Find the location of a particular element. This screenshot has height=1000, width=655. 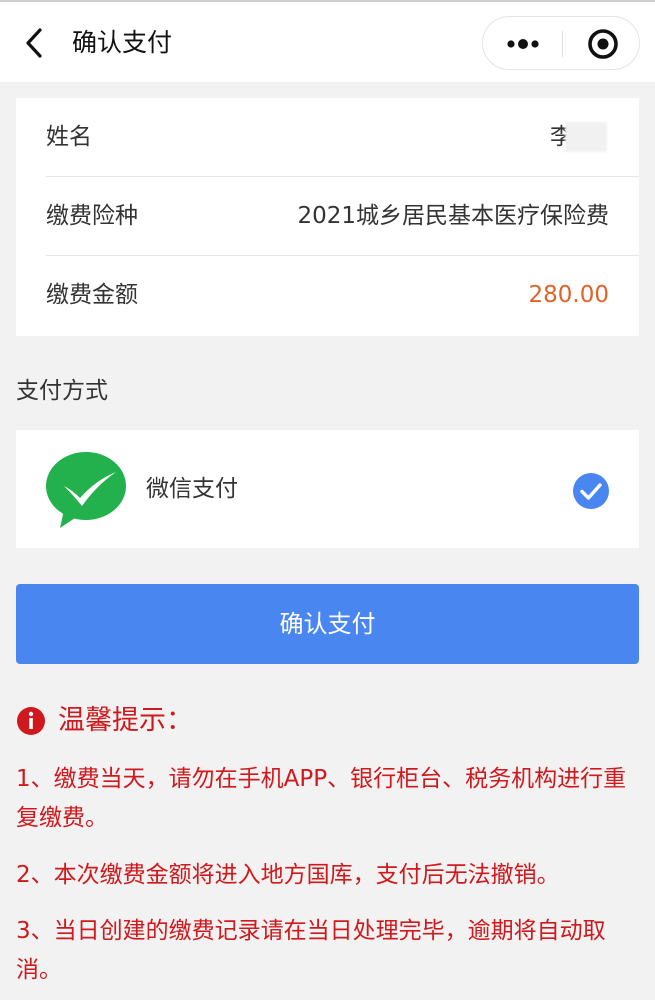

tip-item-2: 2、本次缴费金额将进入地方国库，支付后无法撤销。 is located at coordinates (288, 875).